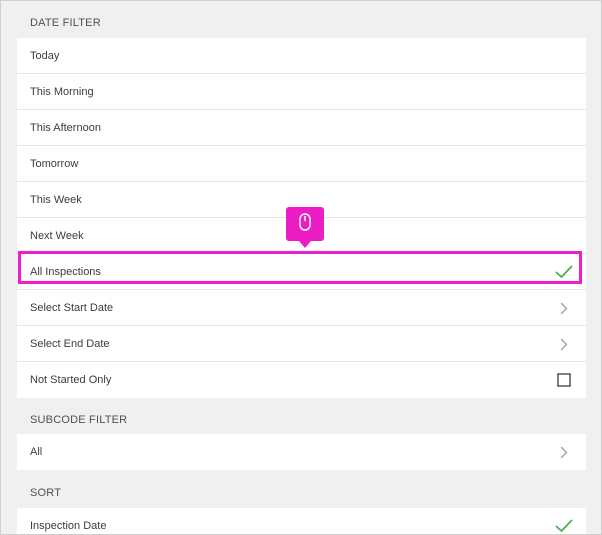 The image size is (602, 535). I want to click on date-filter-not-started-only: Not Started Only, so click(301, 380).